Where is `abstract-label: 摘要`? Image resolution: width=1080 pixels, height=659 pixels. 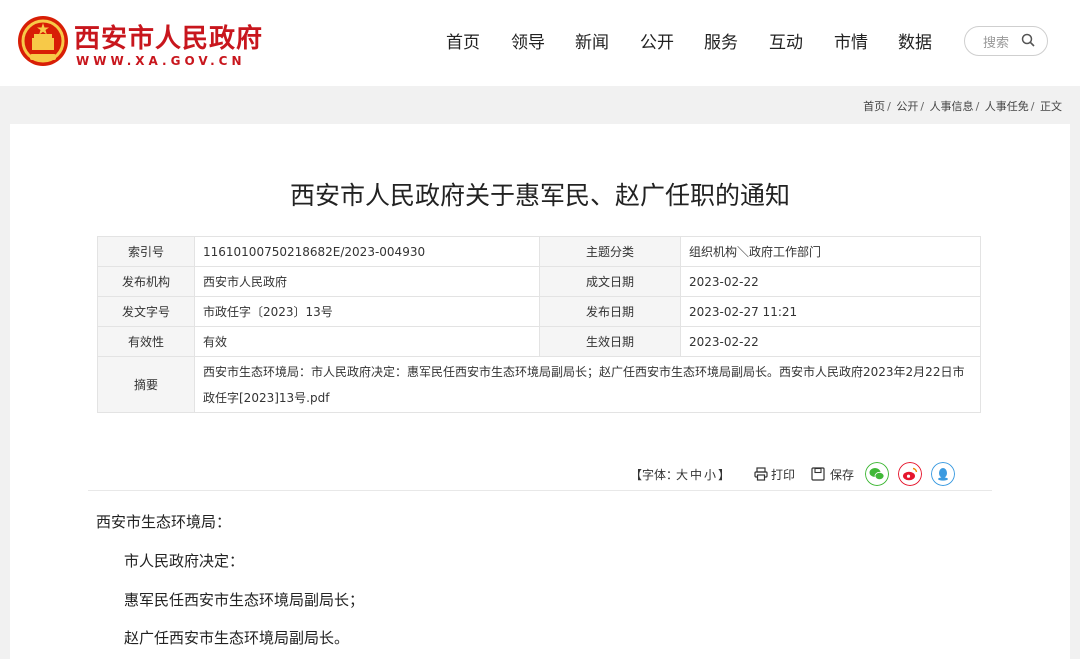 abstract-label: 摘要 is located at coordinates (146, 384).